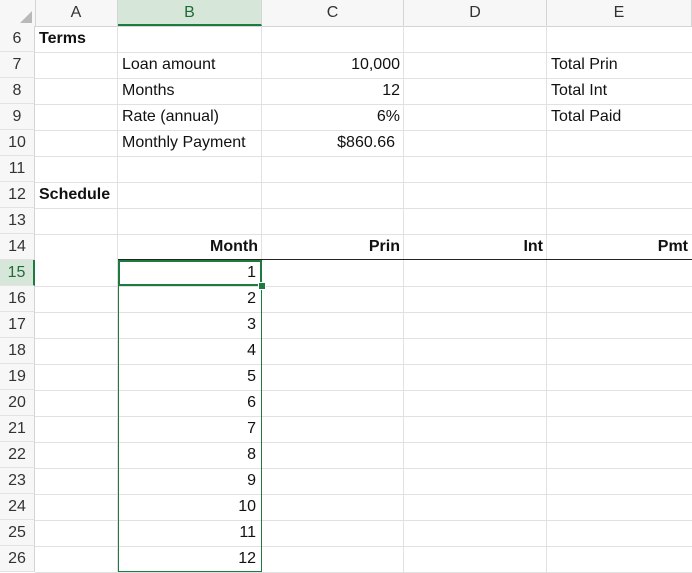  Describe the element at coordinates (17, 117) in the screenshot. I see `row-header: 9` at that location.